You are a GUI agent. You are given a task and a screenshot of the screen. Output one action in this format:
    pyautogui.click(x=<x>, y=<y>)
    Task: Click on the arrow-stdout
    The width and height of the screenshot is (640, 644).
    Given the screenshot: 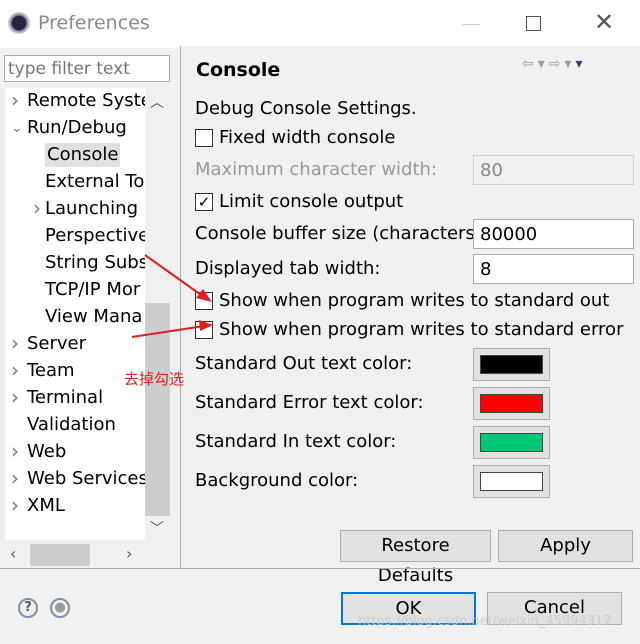 What is the action you would take?
    pyautogui.click(x=174, y=276)
    